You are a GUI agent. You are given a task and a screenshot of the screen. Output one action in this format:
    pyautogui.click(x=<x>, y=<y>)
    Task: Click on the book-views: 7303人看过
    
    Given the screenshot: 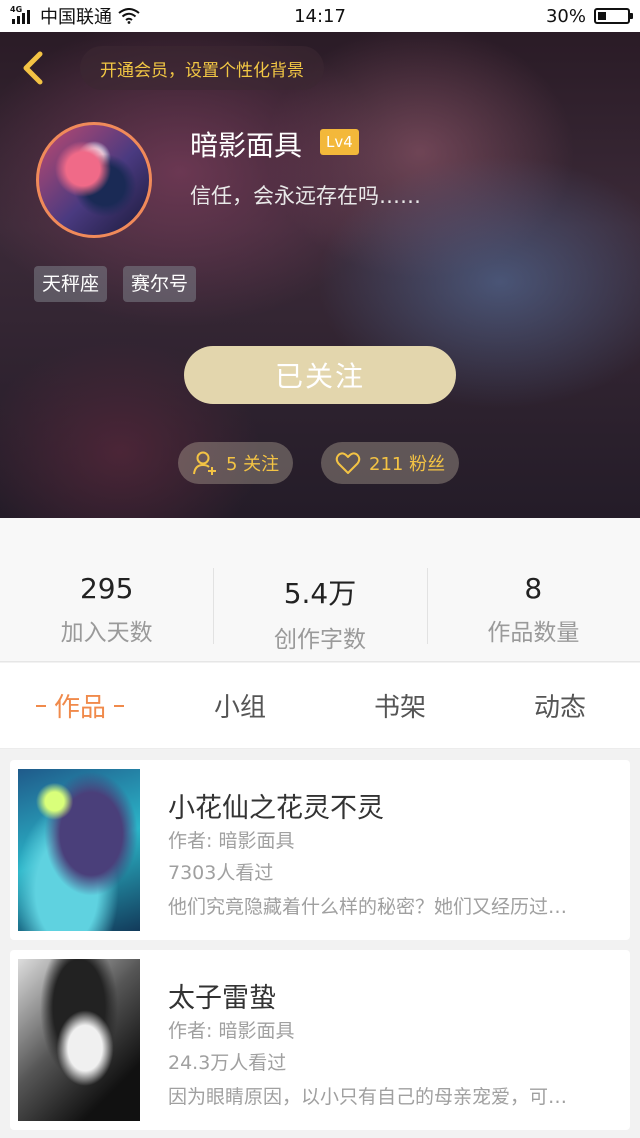 What is the action you would take?
    pyautogui.click(x=221, y=873)
    